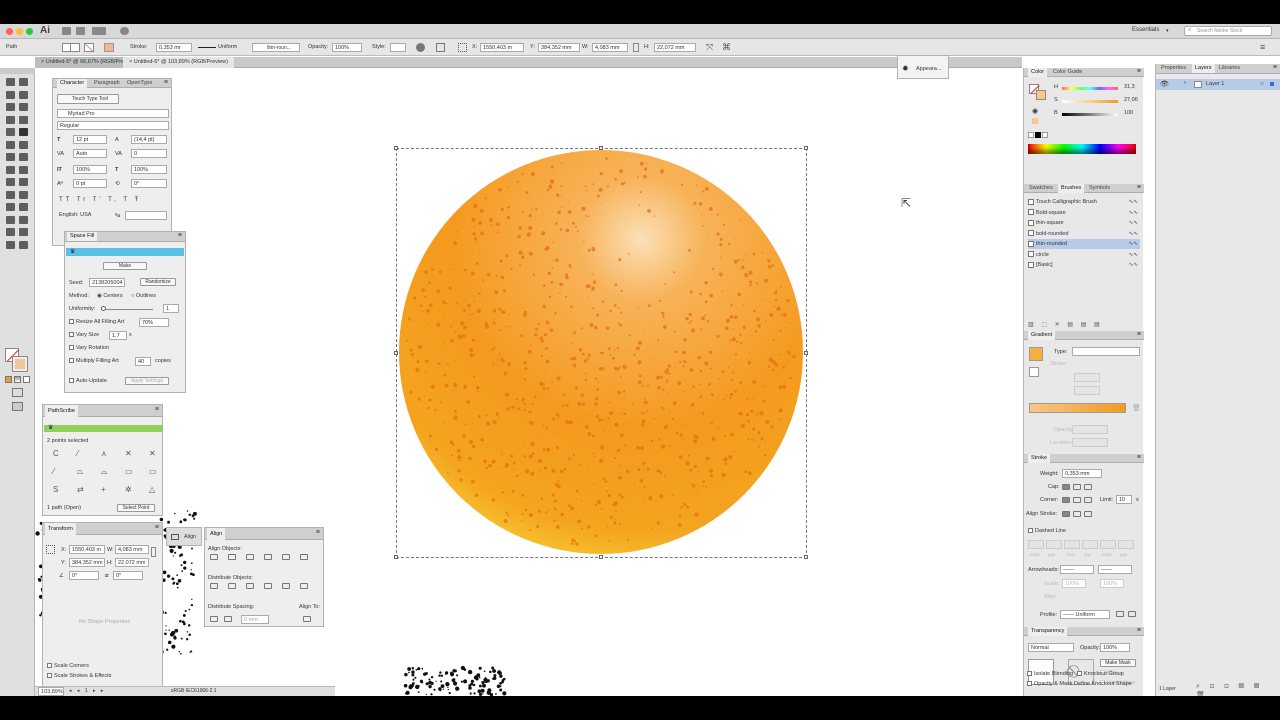 The width and height of the screenshot is (1280, 720). I want to click on vertical-spacing-icon, so click(214, 619).